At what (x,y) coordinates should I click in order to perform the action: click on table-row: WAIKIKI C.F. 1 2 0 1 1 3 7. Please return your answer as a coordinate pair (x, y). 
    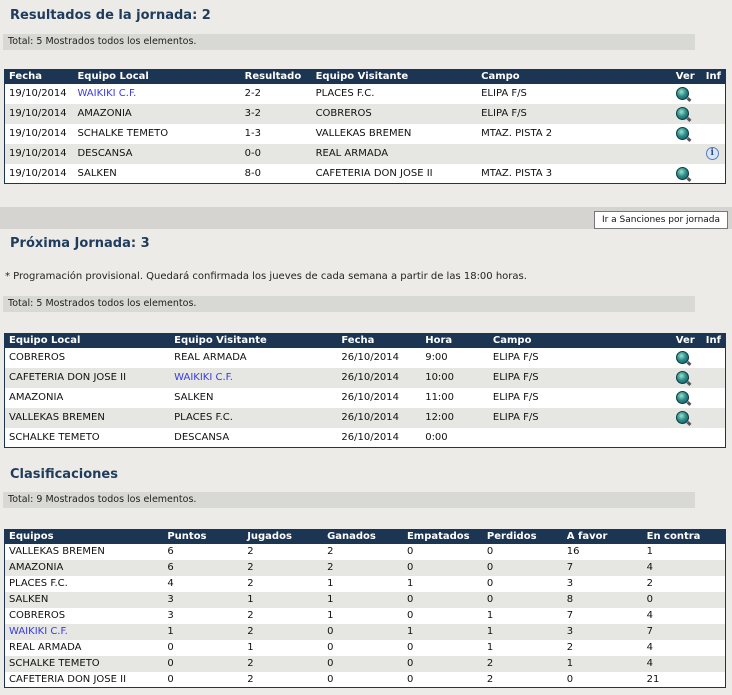
    Looking at the image, I should click on (365, 631).